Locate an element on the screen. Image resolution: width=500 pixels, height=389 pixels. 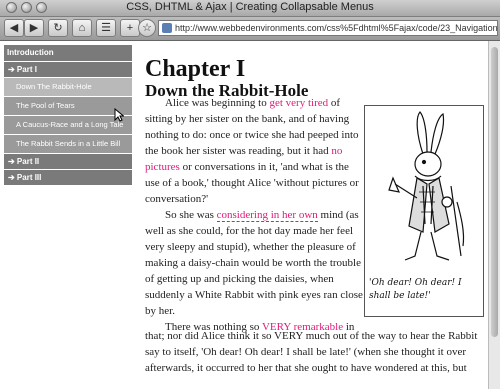
star-icon: ☆ is located at coordinates (147, 28).